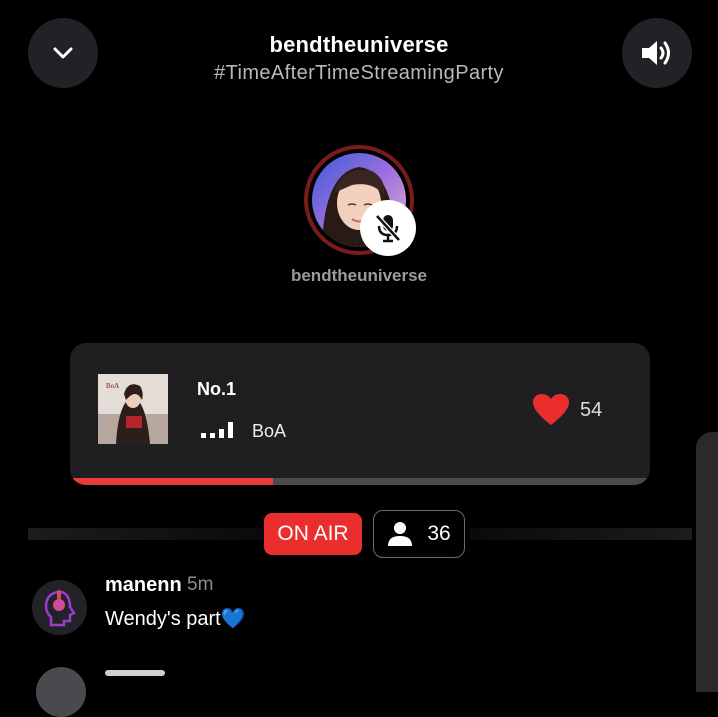 The image size is (718, 717). I want to click on host-name: bendtheuniverse, so click(359, 275).